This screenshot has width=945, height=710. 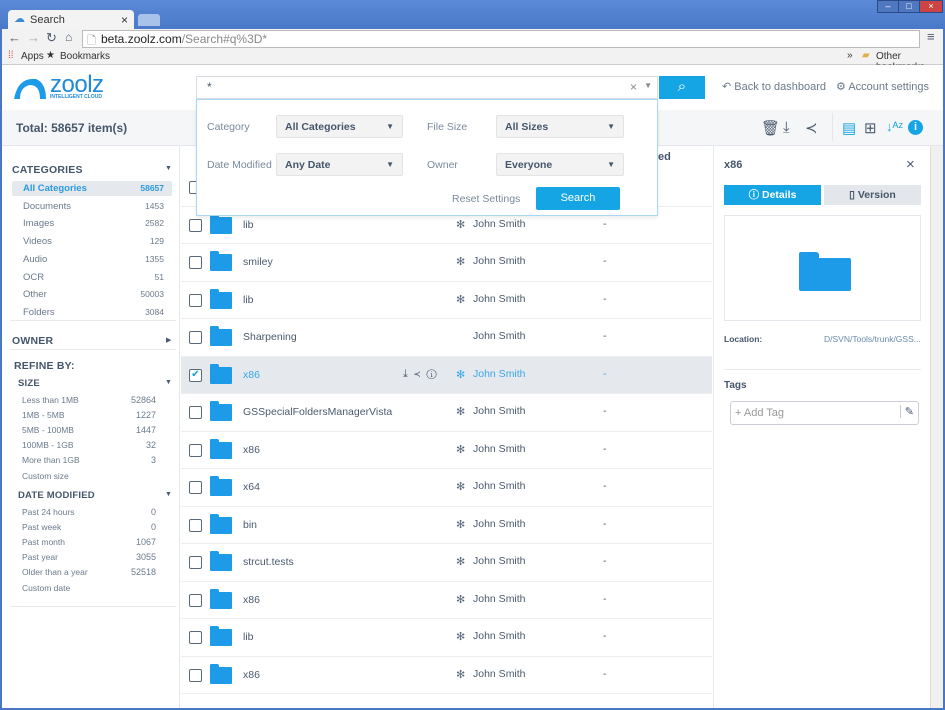 I want to click on category-item: Audio 1355, so click(x=92, y=259).